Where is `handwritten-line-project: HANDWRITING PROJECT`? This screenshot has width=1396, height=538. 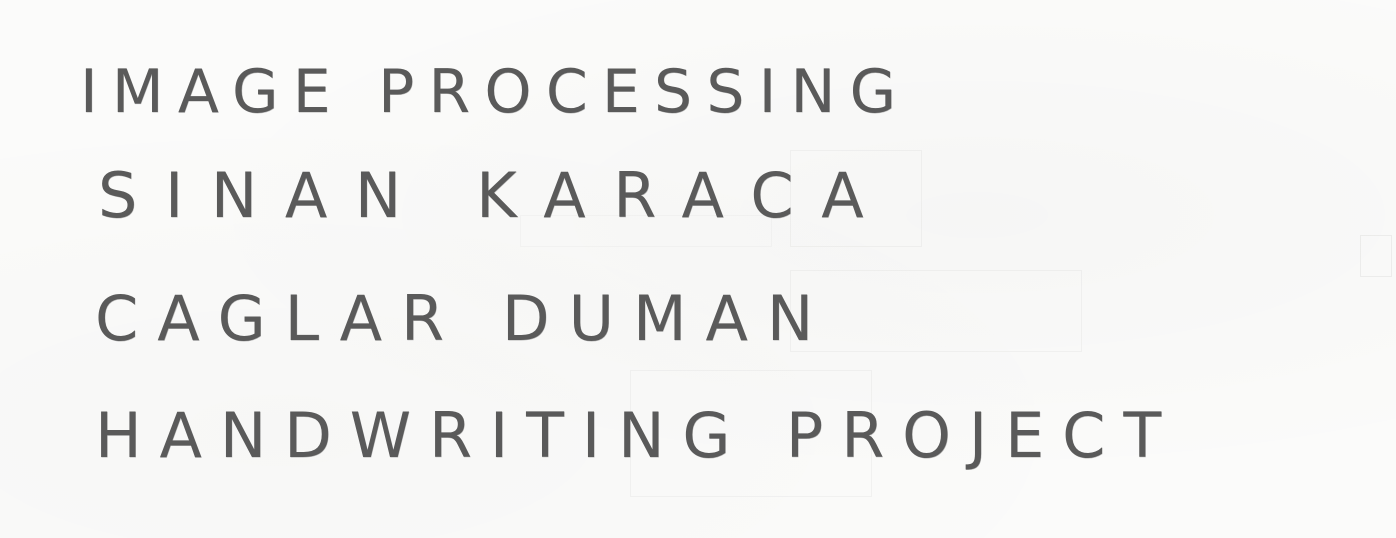
handwritten-line-project: HANDWRITING PROJECT is located at coordinates (637, 435).